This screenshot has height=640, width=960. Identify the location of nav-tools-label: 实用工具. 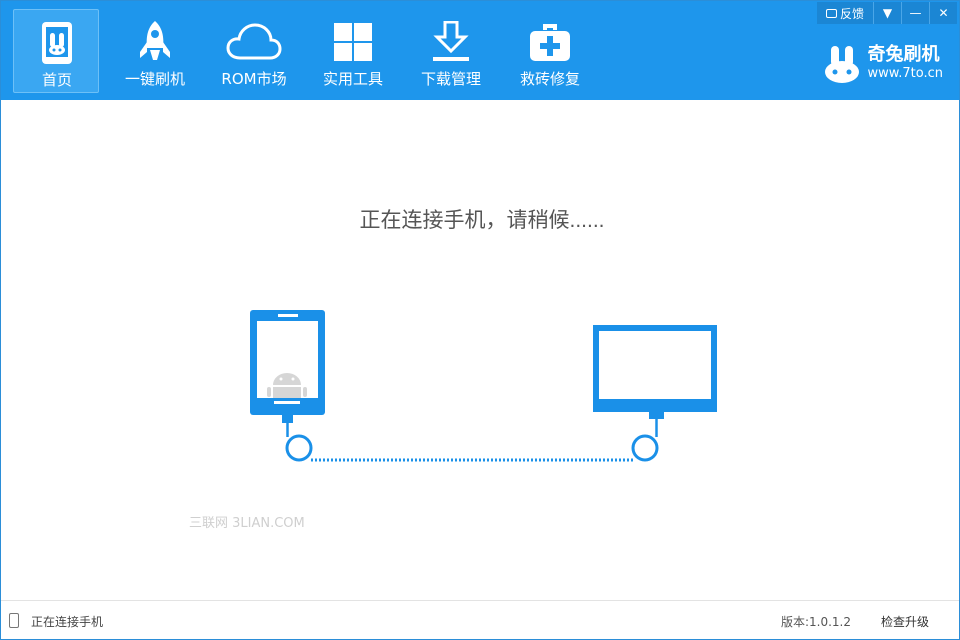
(352, 79).